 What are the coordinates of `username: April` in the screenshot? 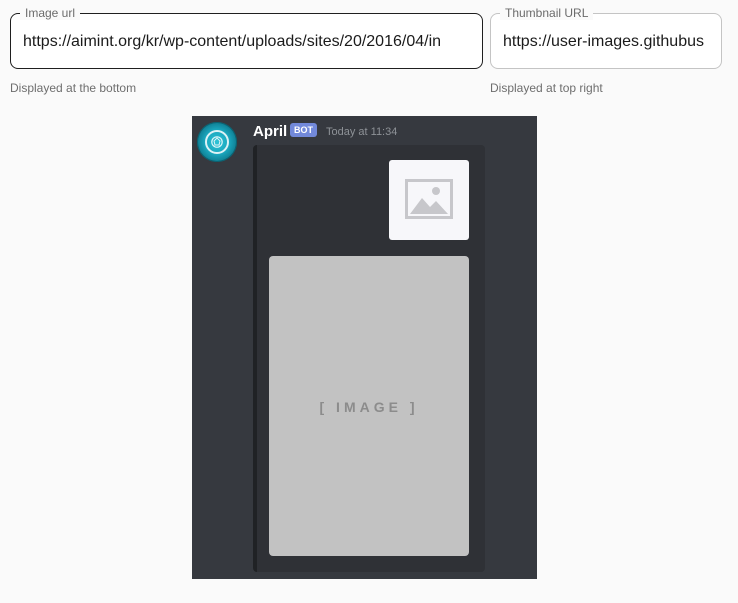 It's located at (270, 132).